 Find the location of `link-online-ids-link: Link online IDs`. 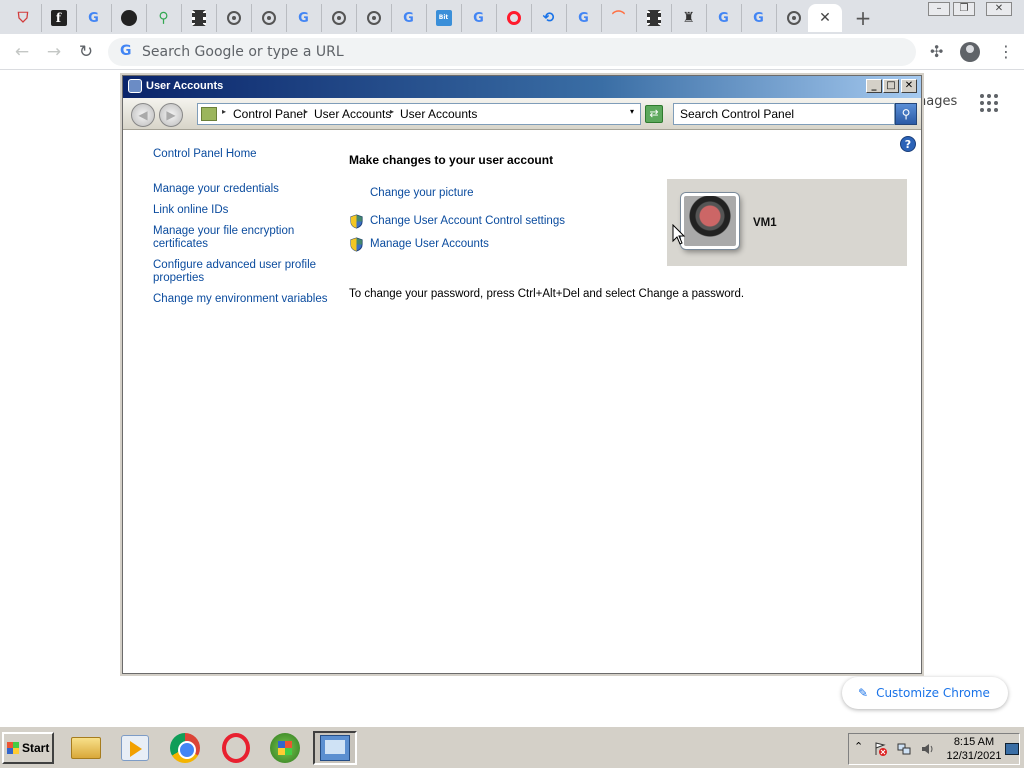

link-online-ids-link: Link online IDs is located at coordinates (190, 210).